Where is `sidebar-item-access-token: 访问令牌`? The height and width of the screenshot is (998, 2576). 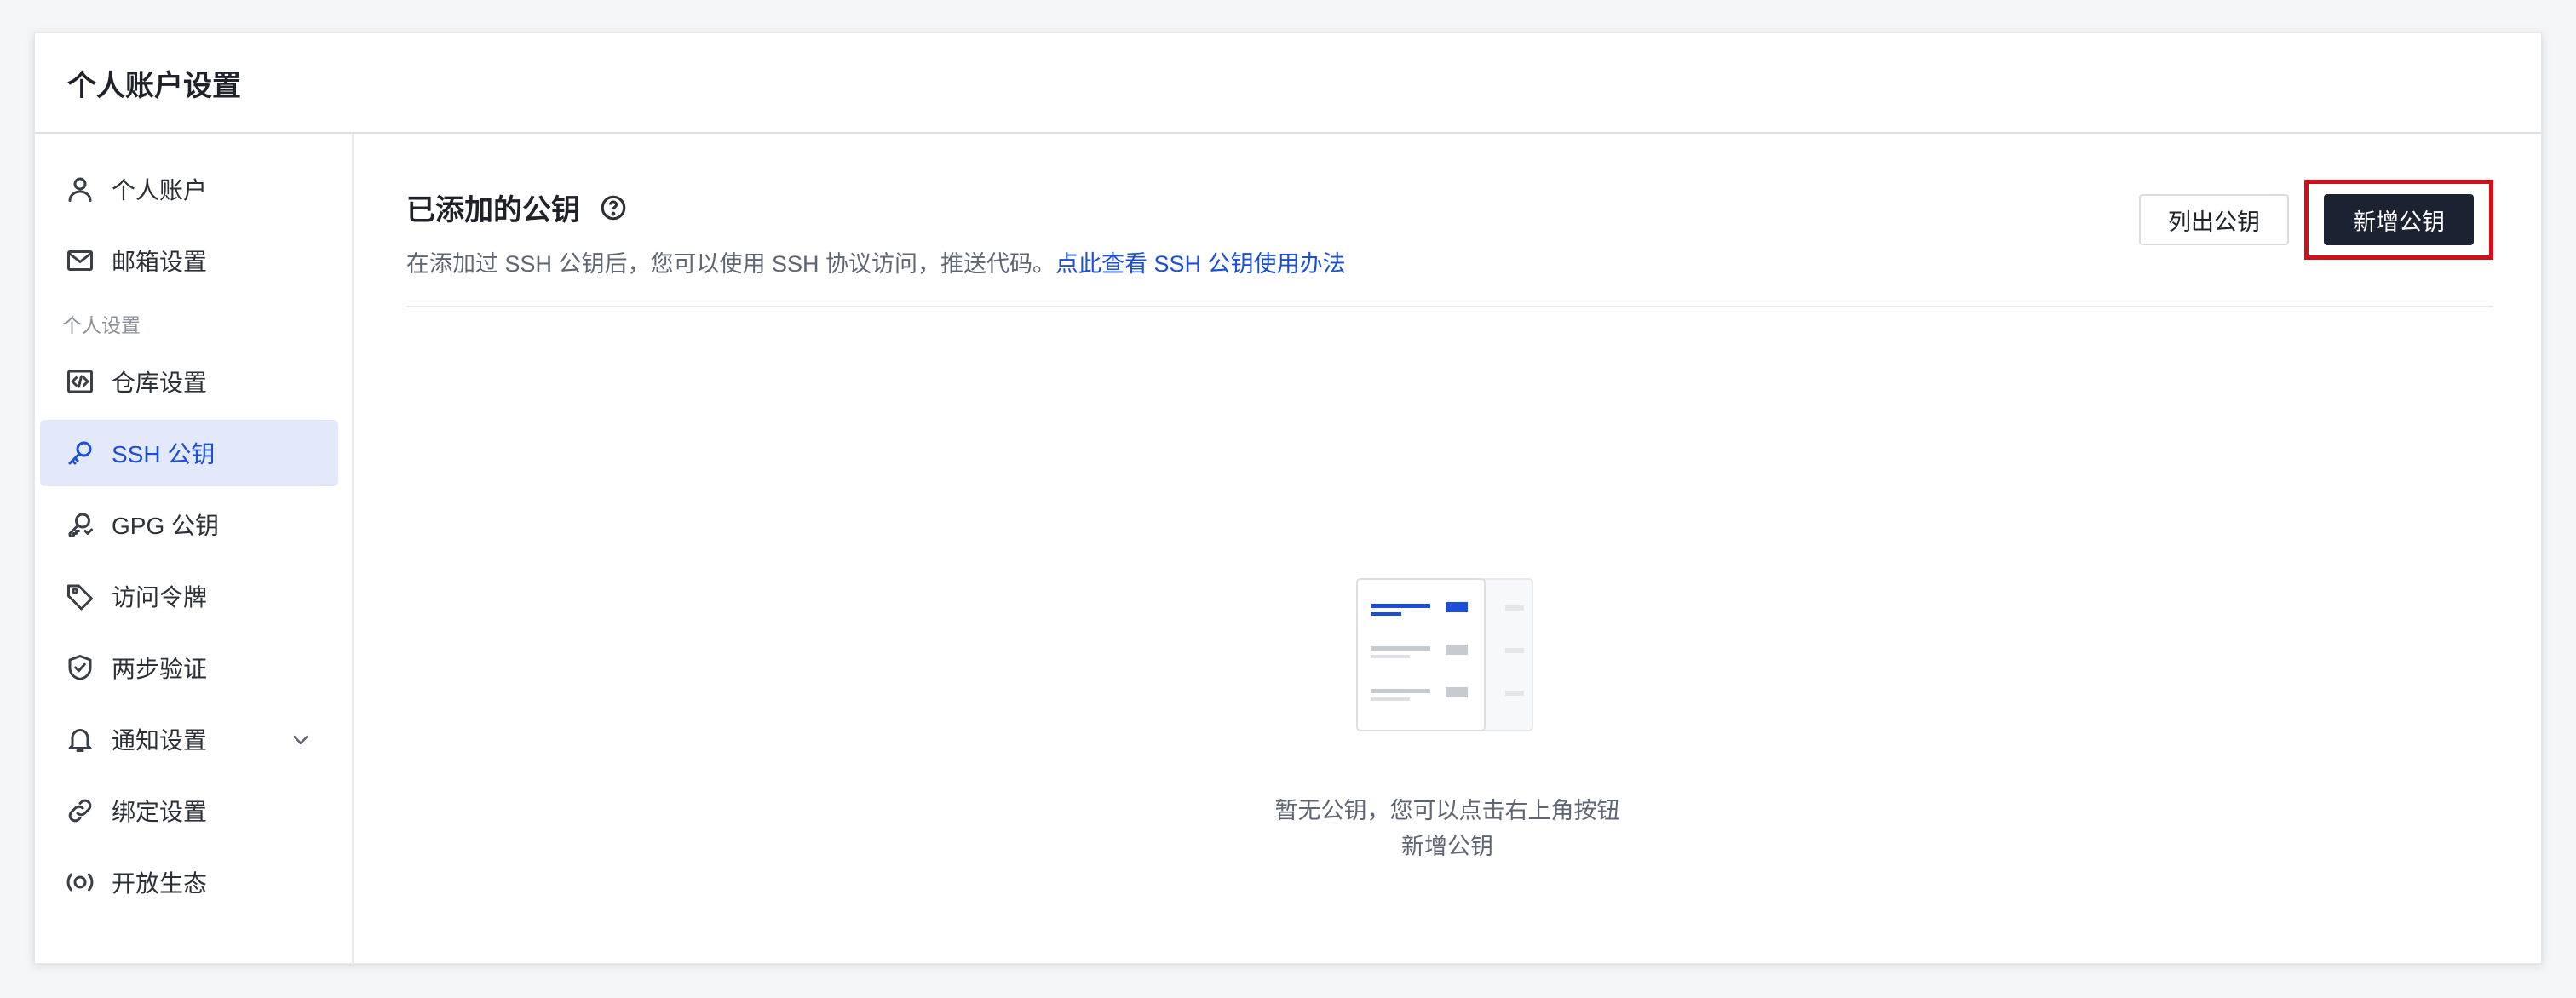
sidebar-item-access-token: 访问令牌 is located at coordinates (189, 596).